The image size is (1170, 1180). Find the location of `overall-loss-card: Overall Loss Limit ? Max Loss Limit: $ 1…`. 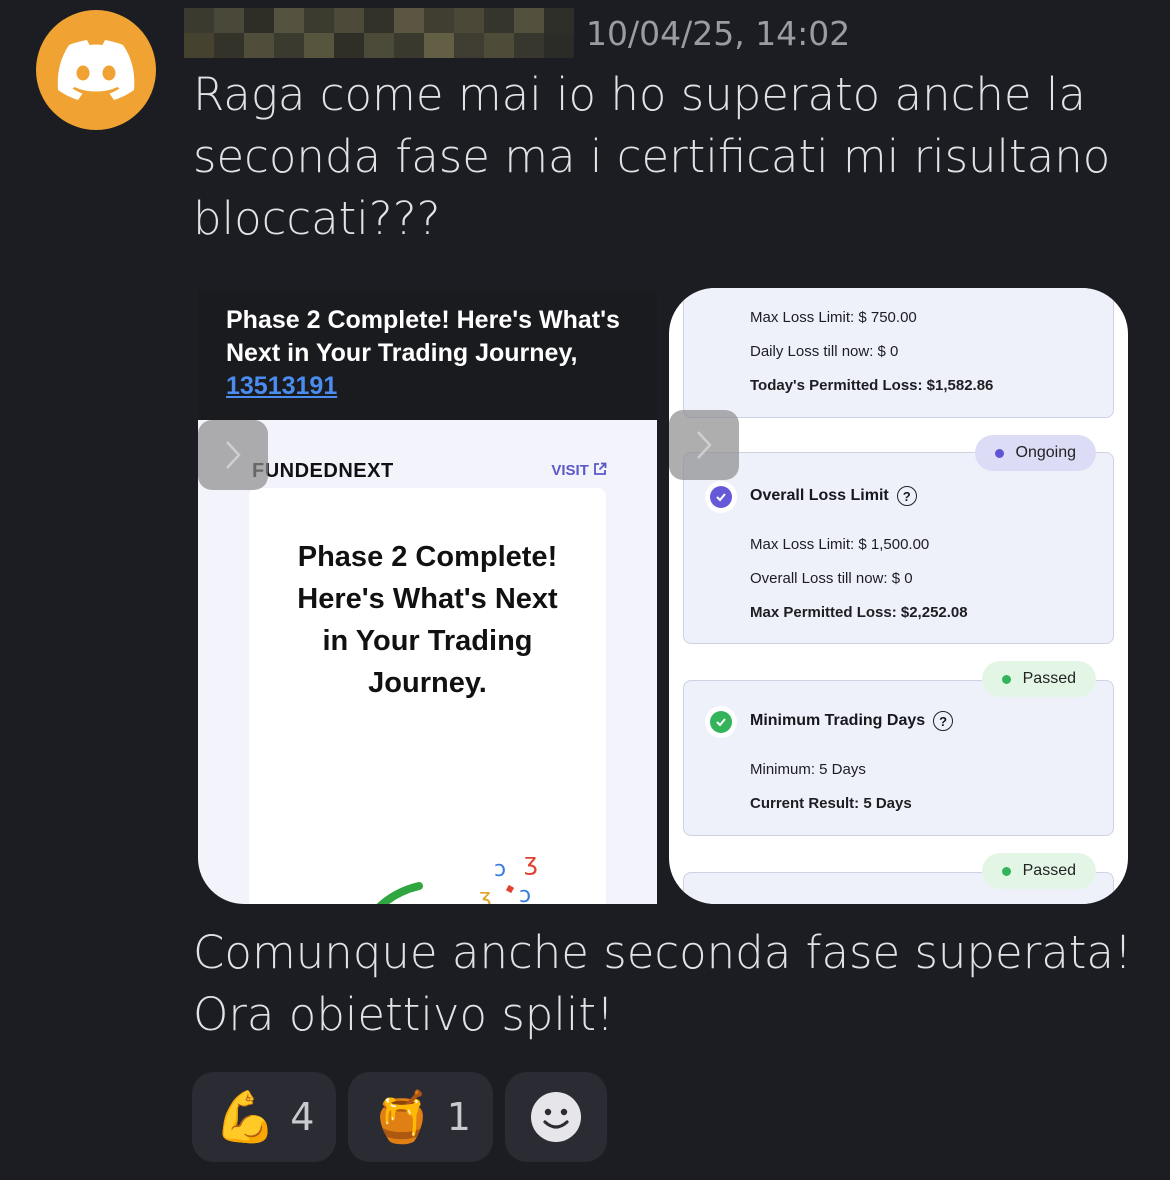

overall-loss-card: Overall Loss Limit ? Max Loss Limit: $ 1… is located at coordinates (898, 548).